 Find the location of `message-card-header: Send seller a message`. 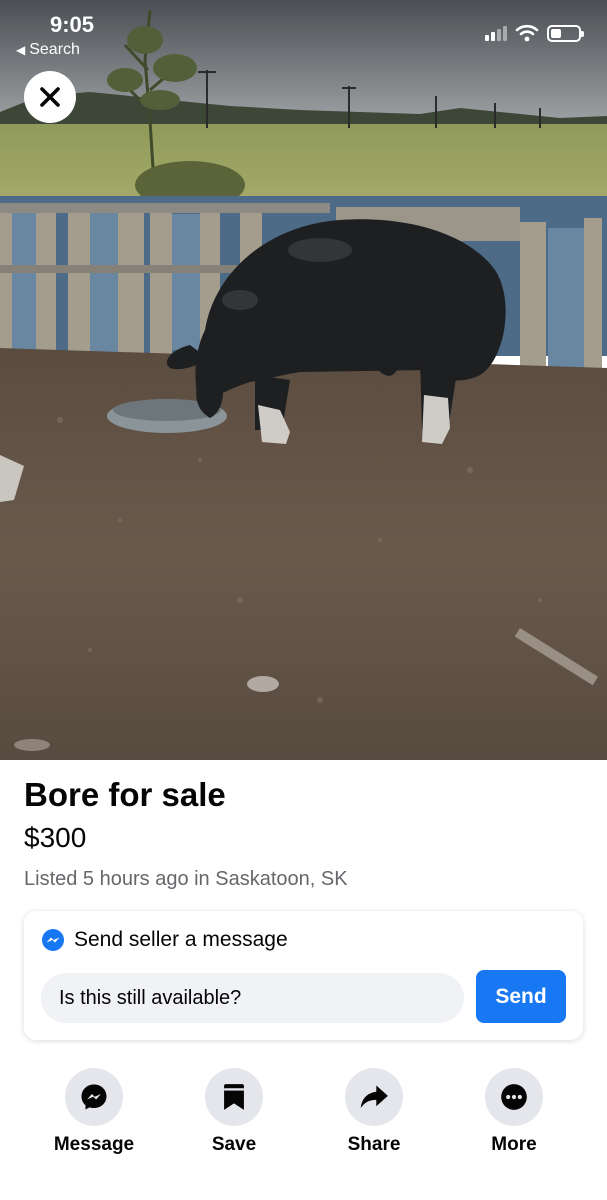

message-card-header: Send seller a message is located at coordinates (164, 940).